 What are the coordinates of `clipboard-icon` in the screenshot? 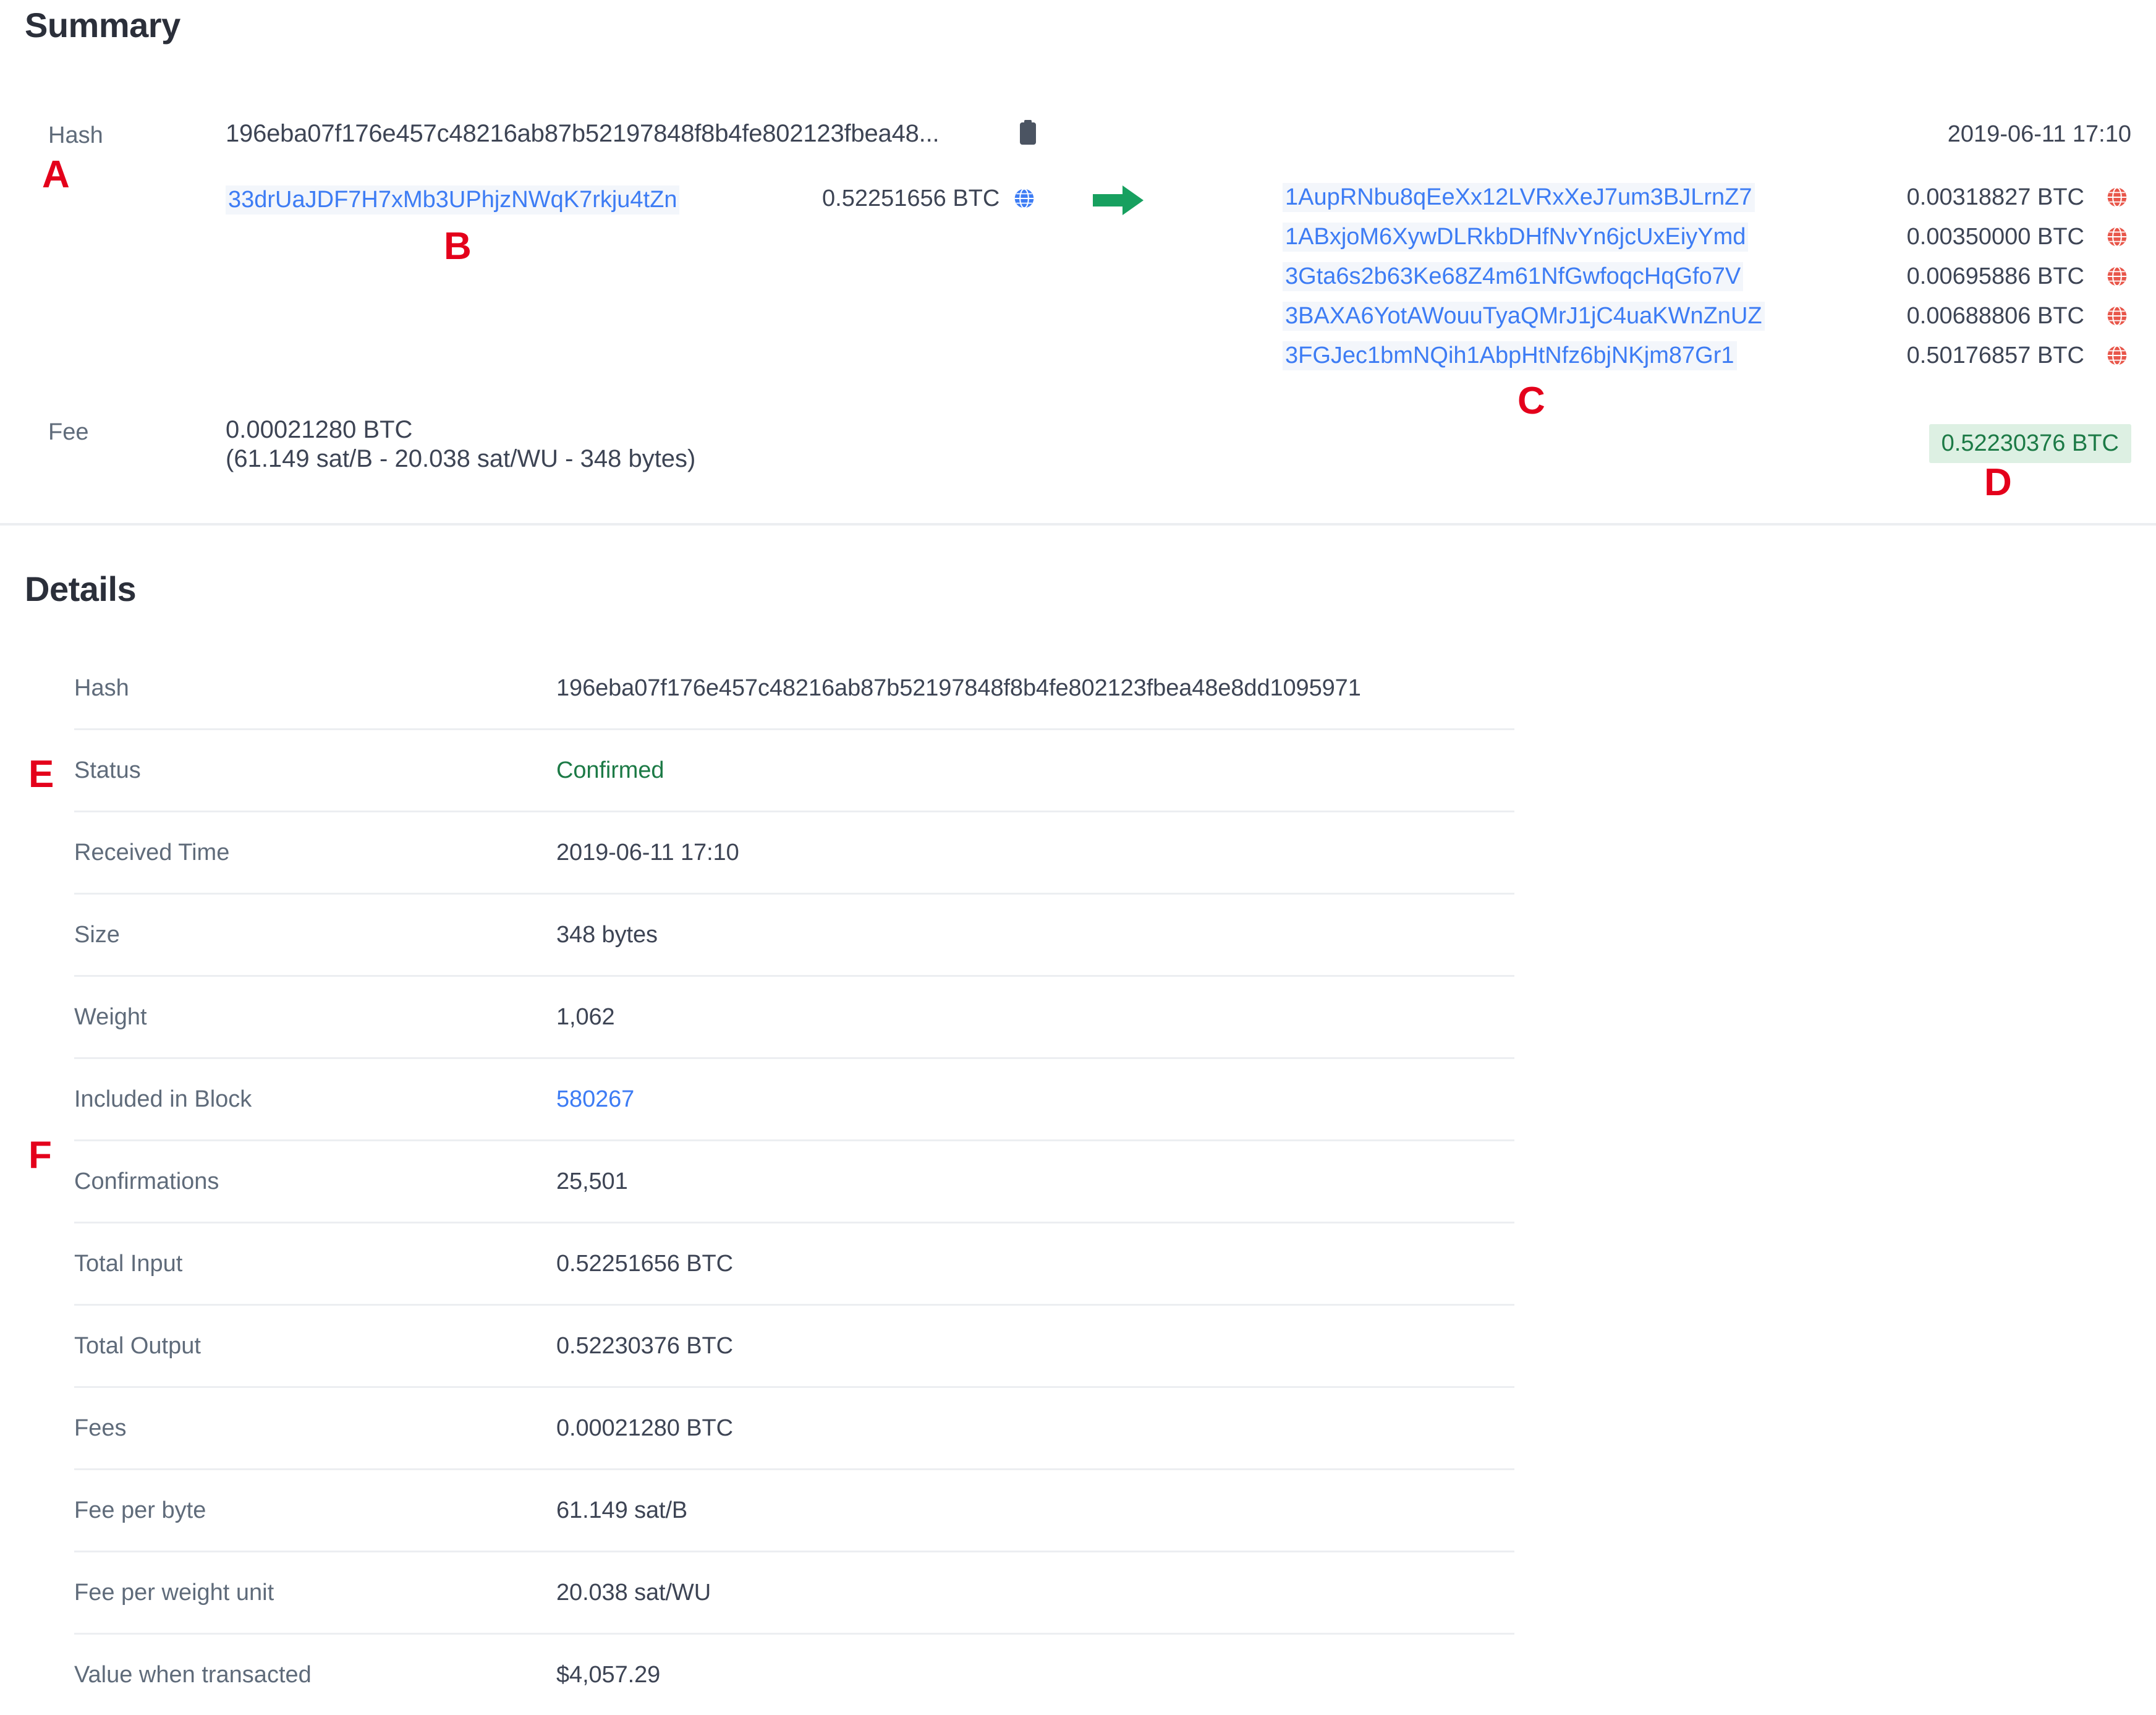 It's located at (1027, 133).